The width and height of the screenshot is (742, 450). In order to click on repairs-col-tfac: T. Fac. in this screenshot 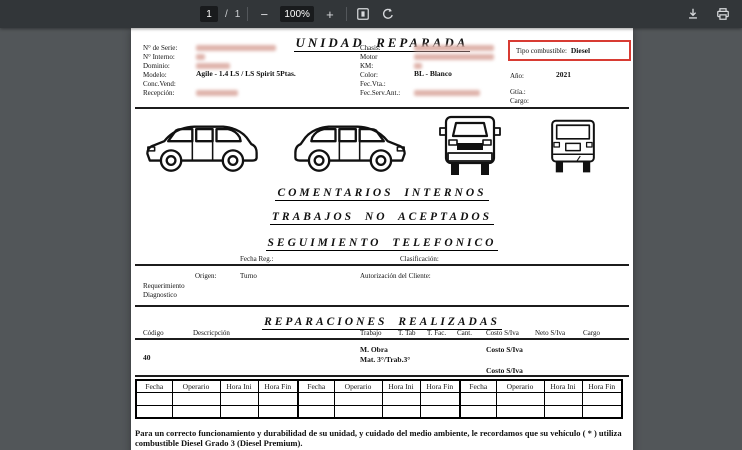, I will do `click(437, 333)`.